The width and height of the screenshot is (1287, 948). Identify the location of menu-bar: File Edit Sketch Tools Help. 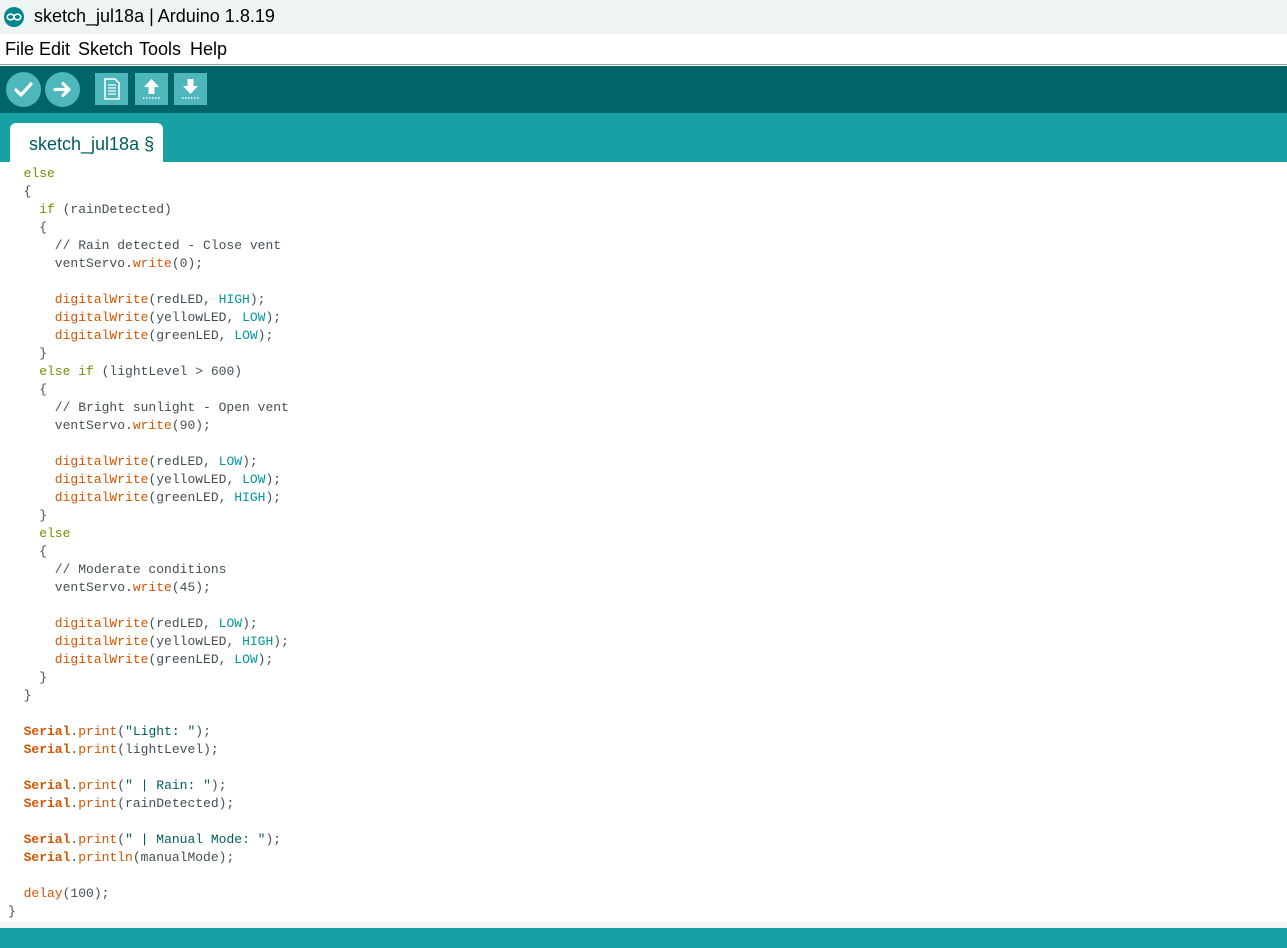
(643, 49).